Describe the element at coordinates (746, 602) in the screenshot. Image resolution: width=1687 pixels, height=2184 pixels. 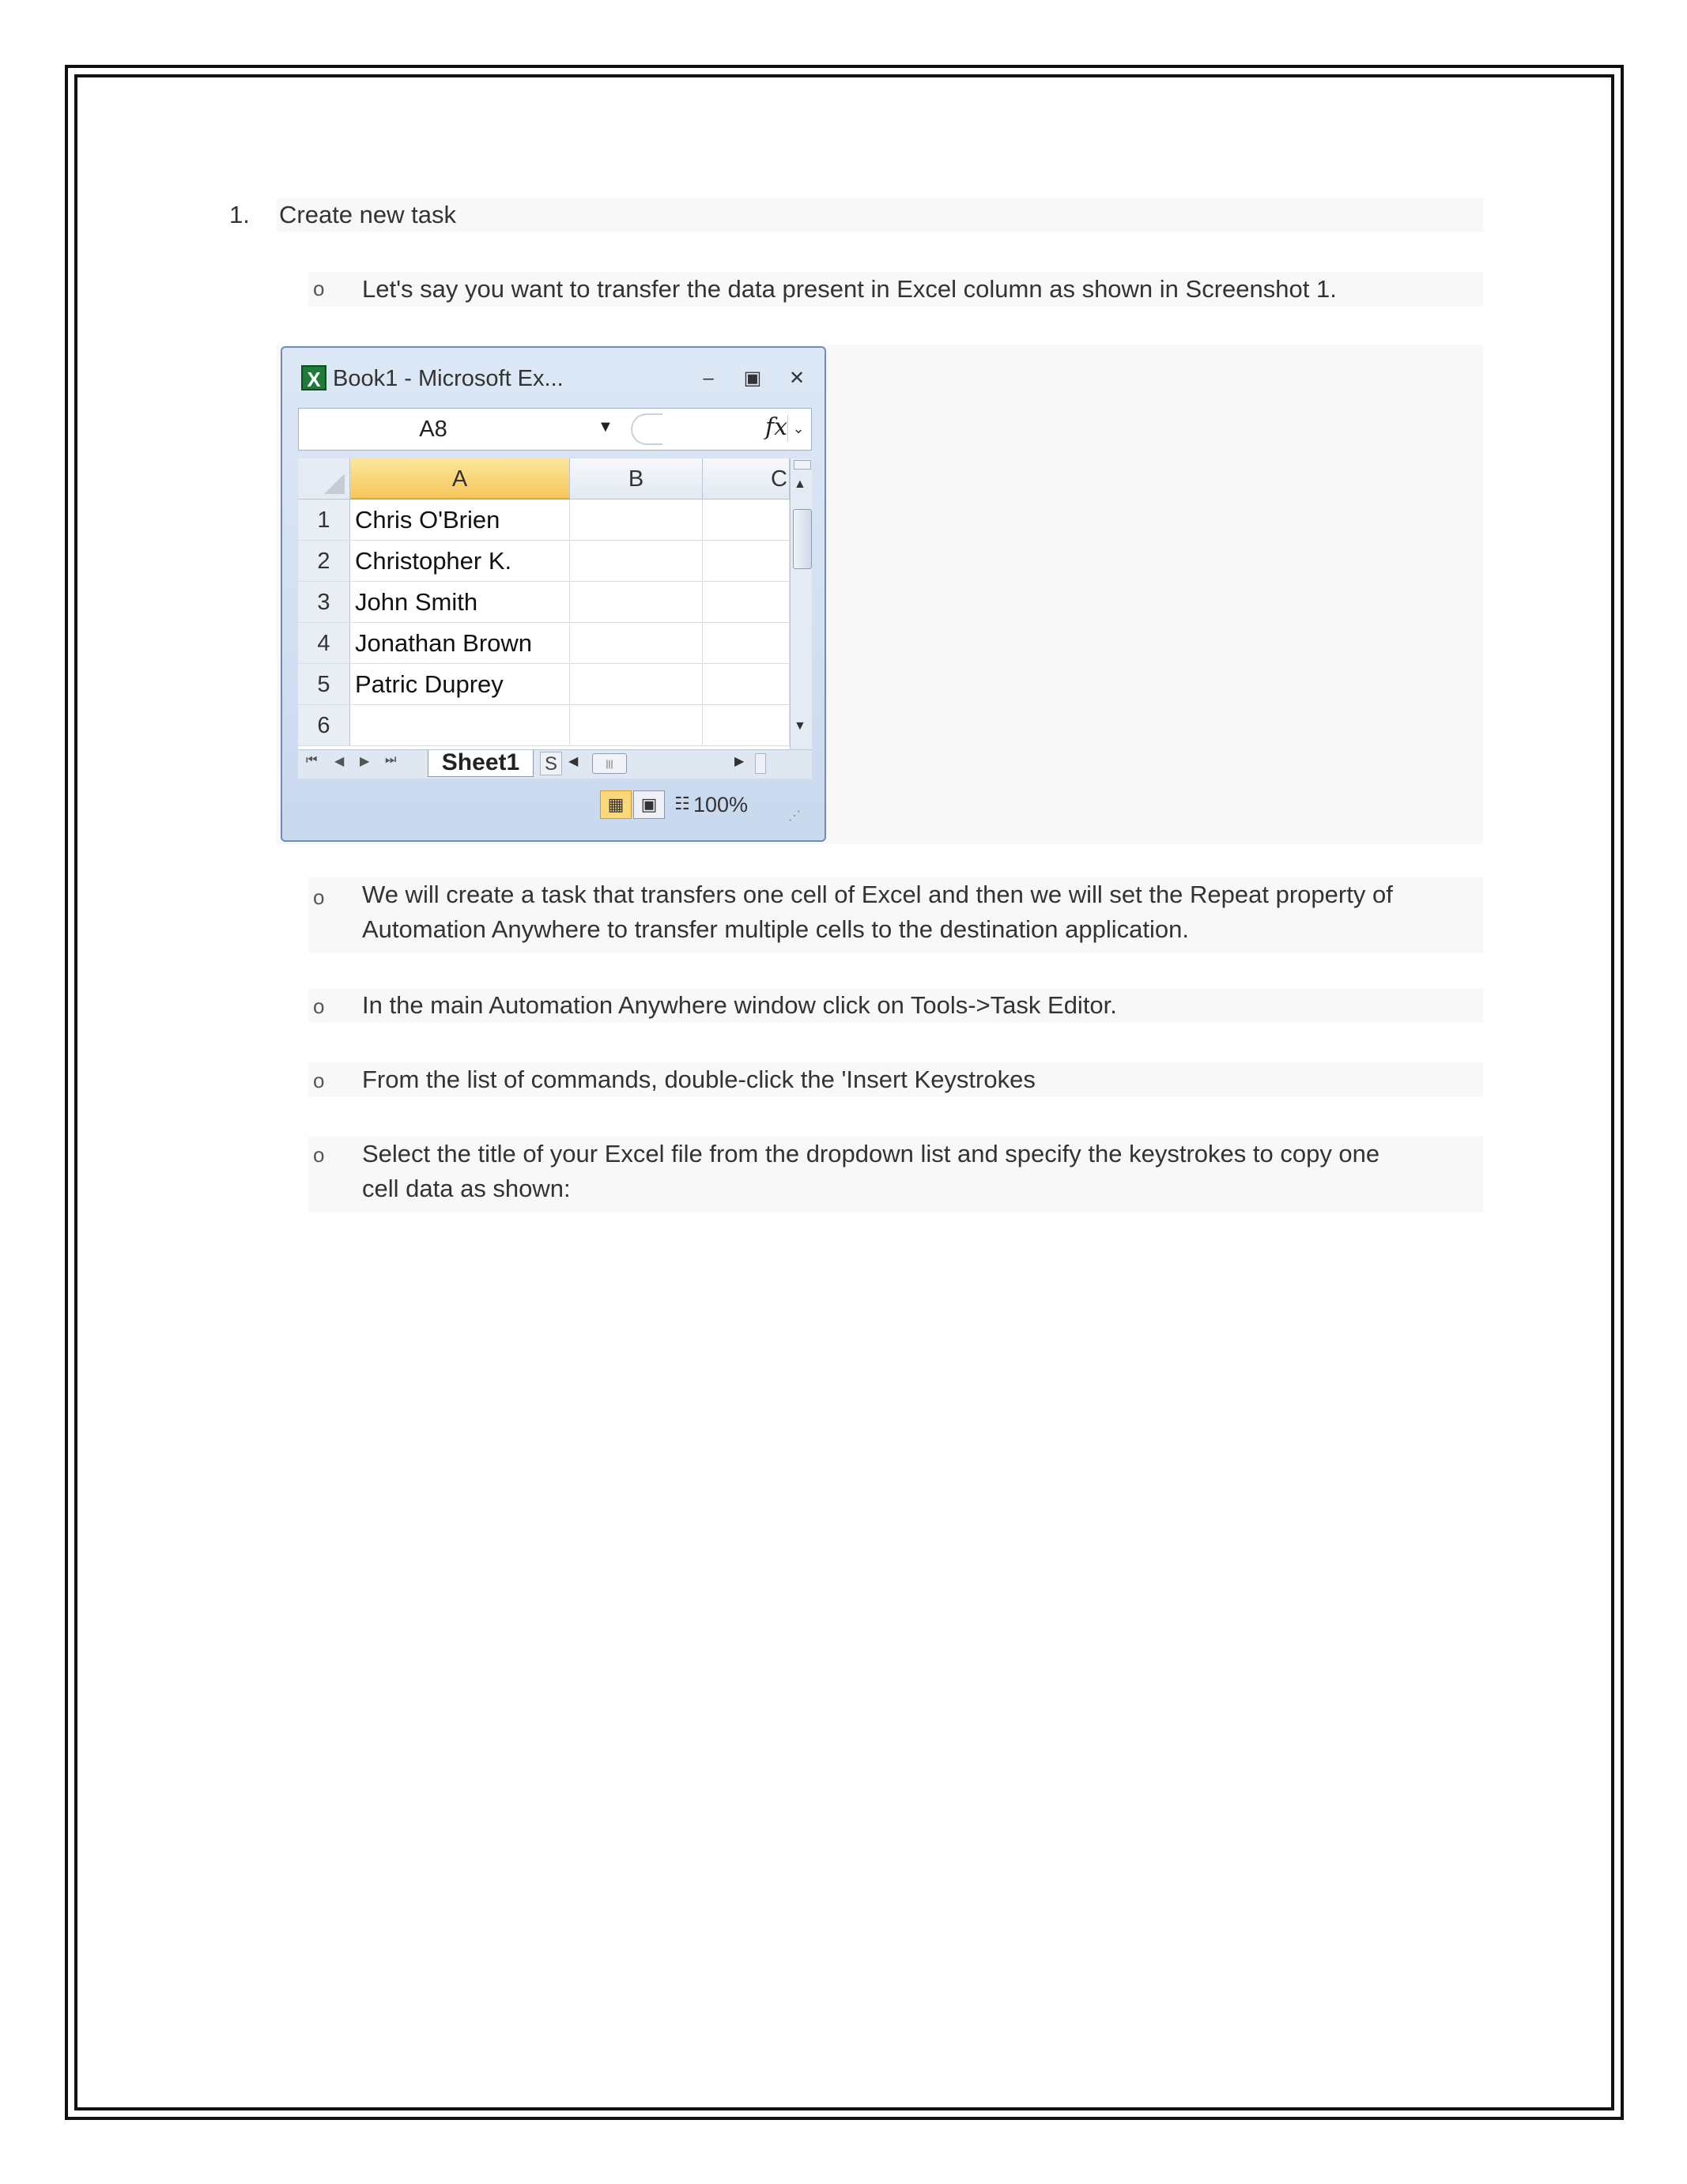
I see `cell-c3` at that location.